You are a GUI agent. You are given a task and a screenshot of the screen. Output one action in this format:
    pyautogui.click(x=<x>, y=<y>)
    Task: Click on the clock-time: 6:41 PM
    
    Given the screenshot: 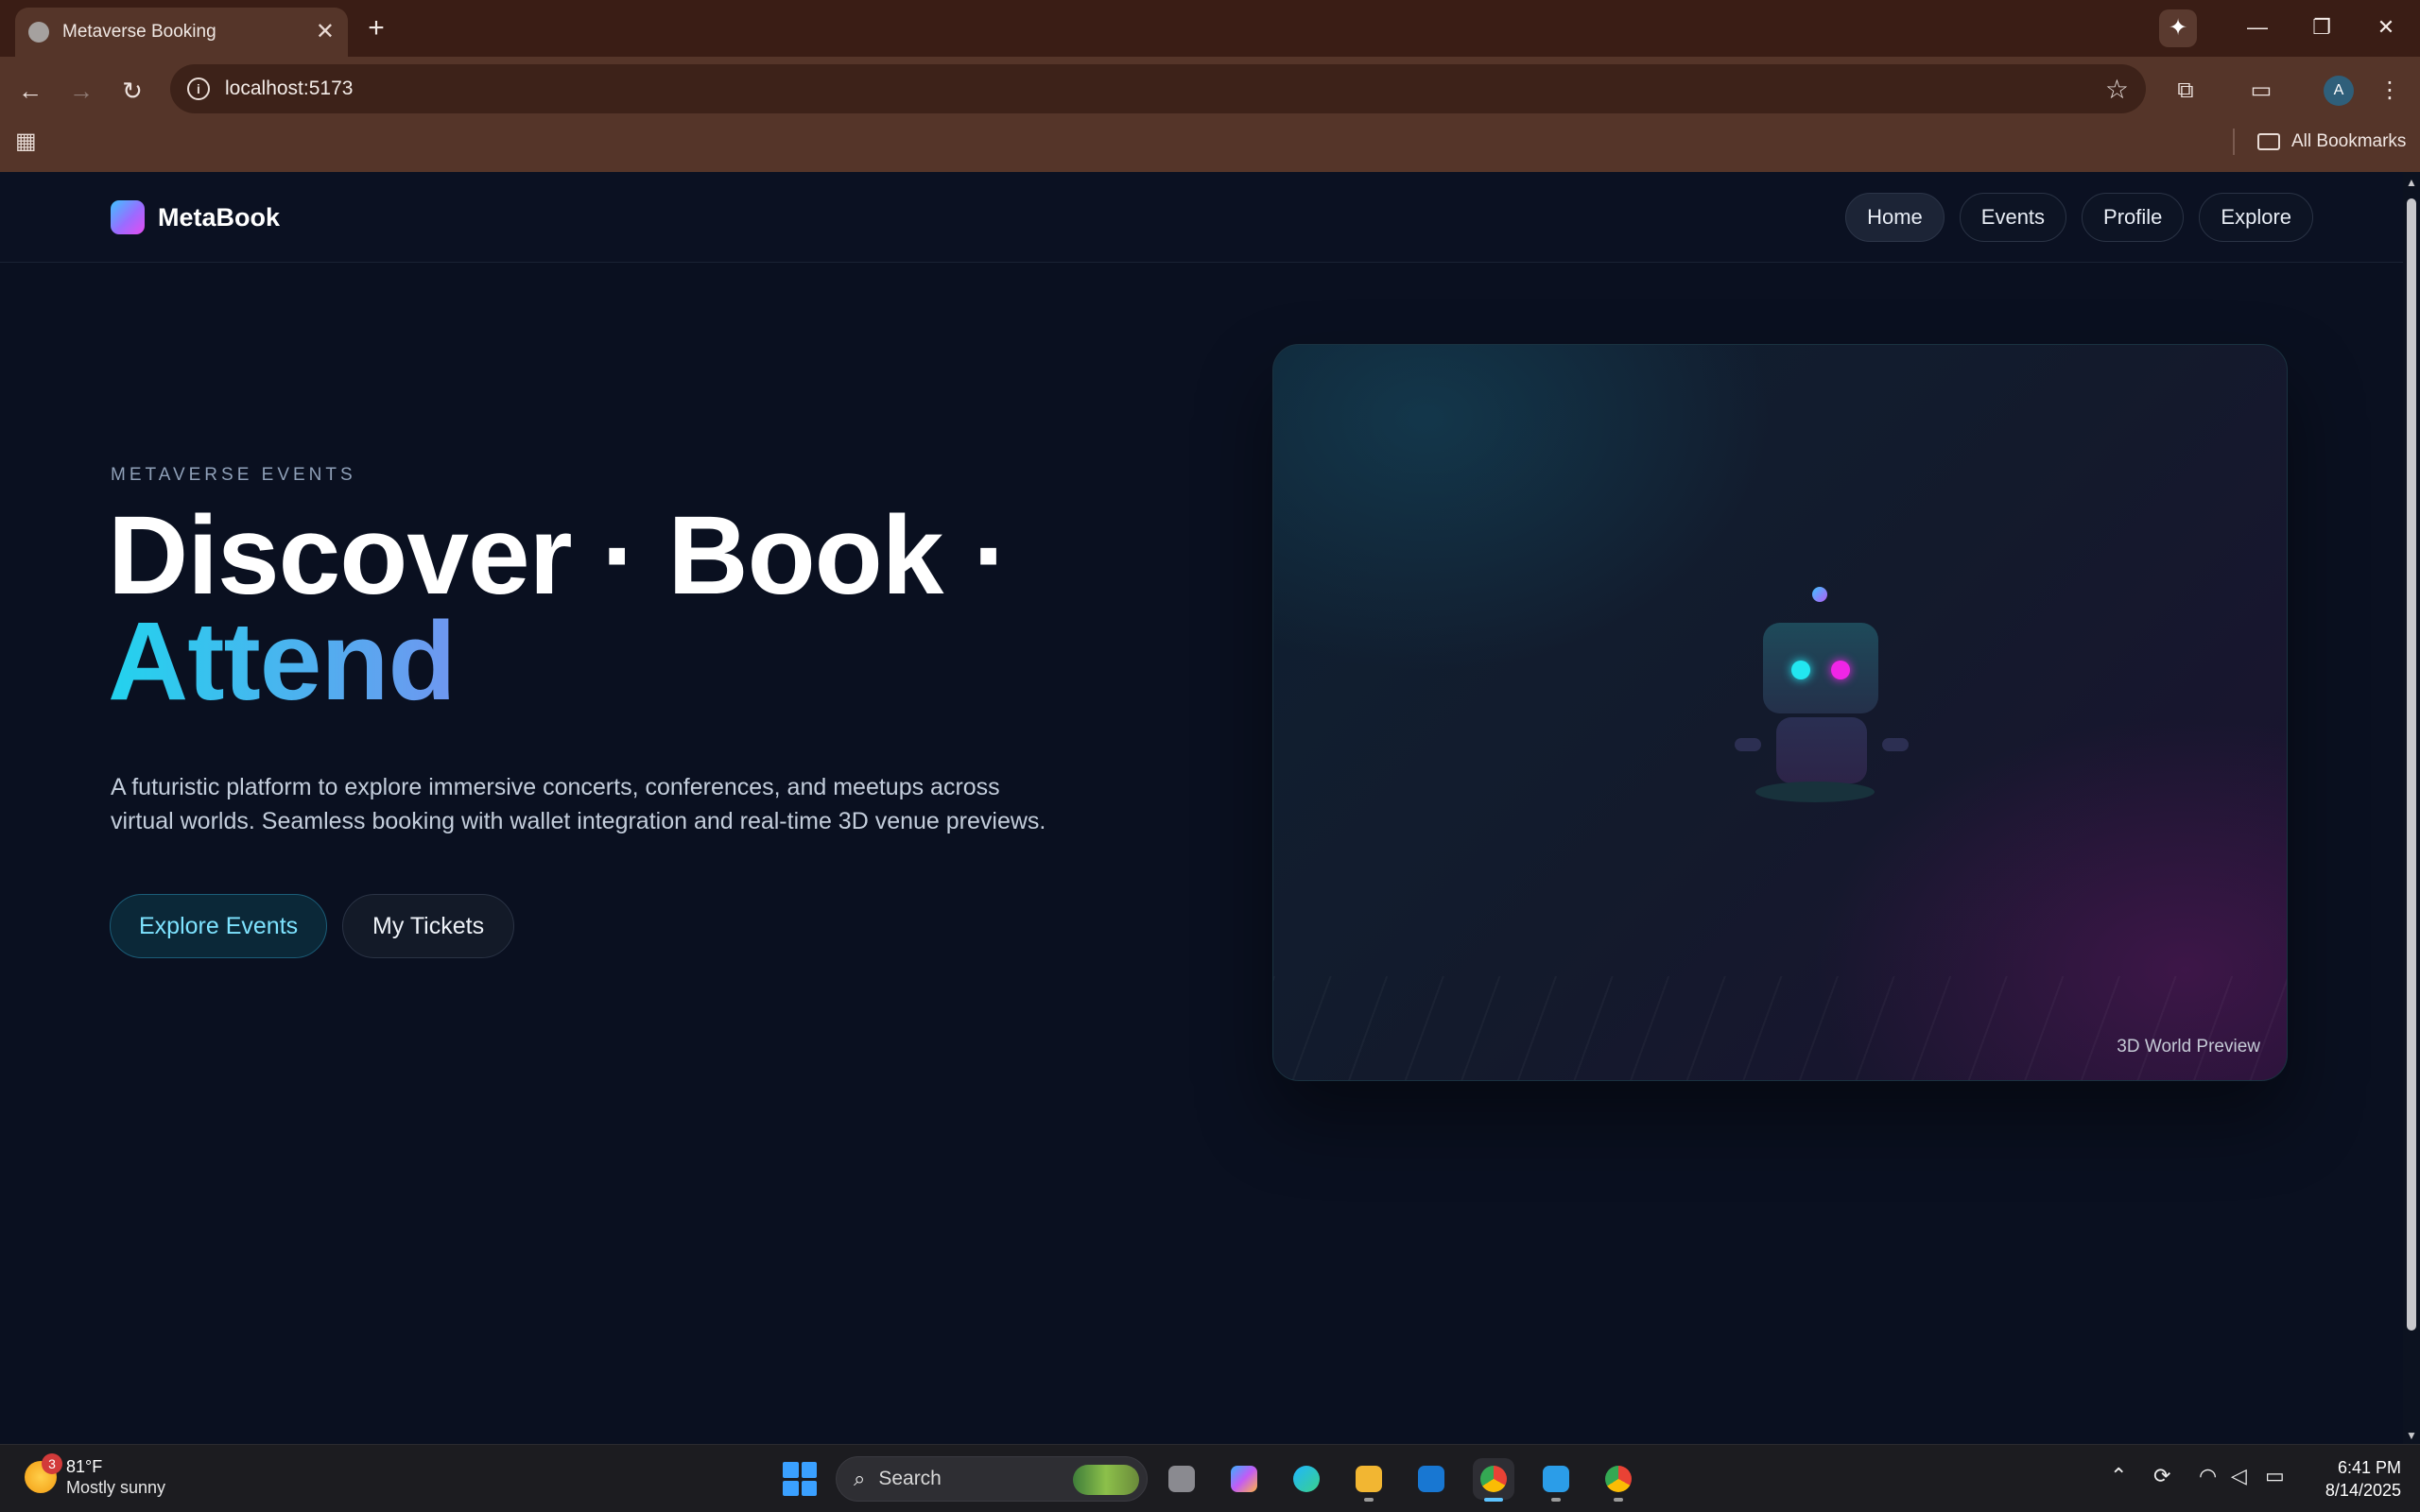 What is the action you would take?
    pyautogui.click(x=2369, y=1467)
    